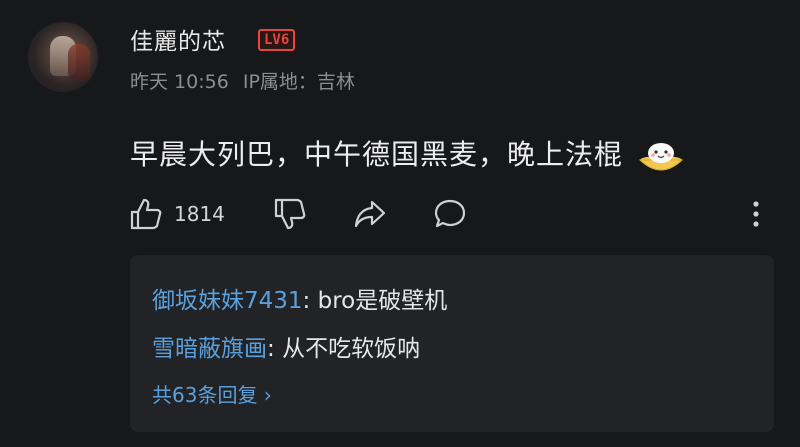 The width and height of the screenshot is (800, 447). Describe the element at coordinates (212, 393) in the screenshot. I see `view-more-replies-link: 共63条回复 ›` at that location.